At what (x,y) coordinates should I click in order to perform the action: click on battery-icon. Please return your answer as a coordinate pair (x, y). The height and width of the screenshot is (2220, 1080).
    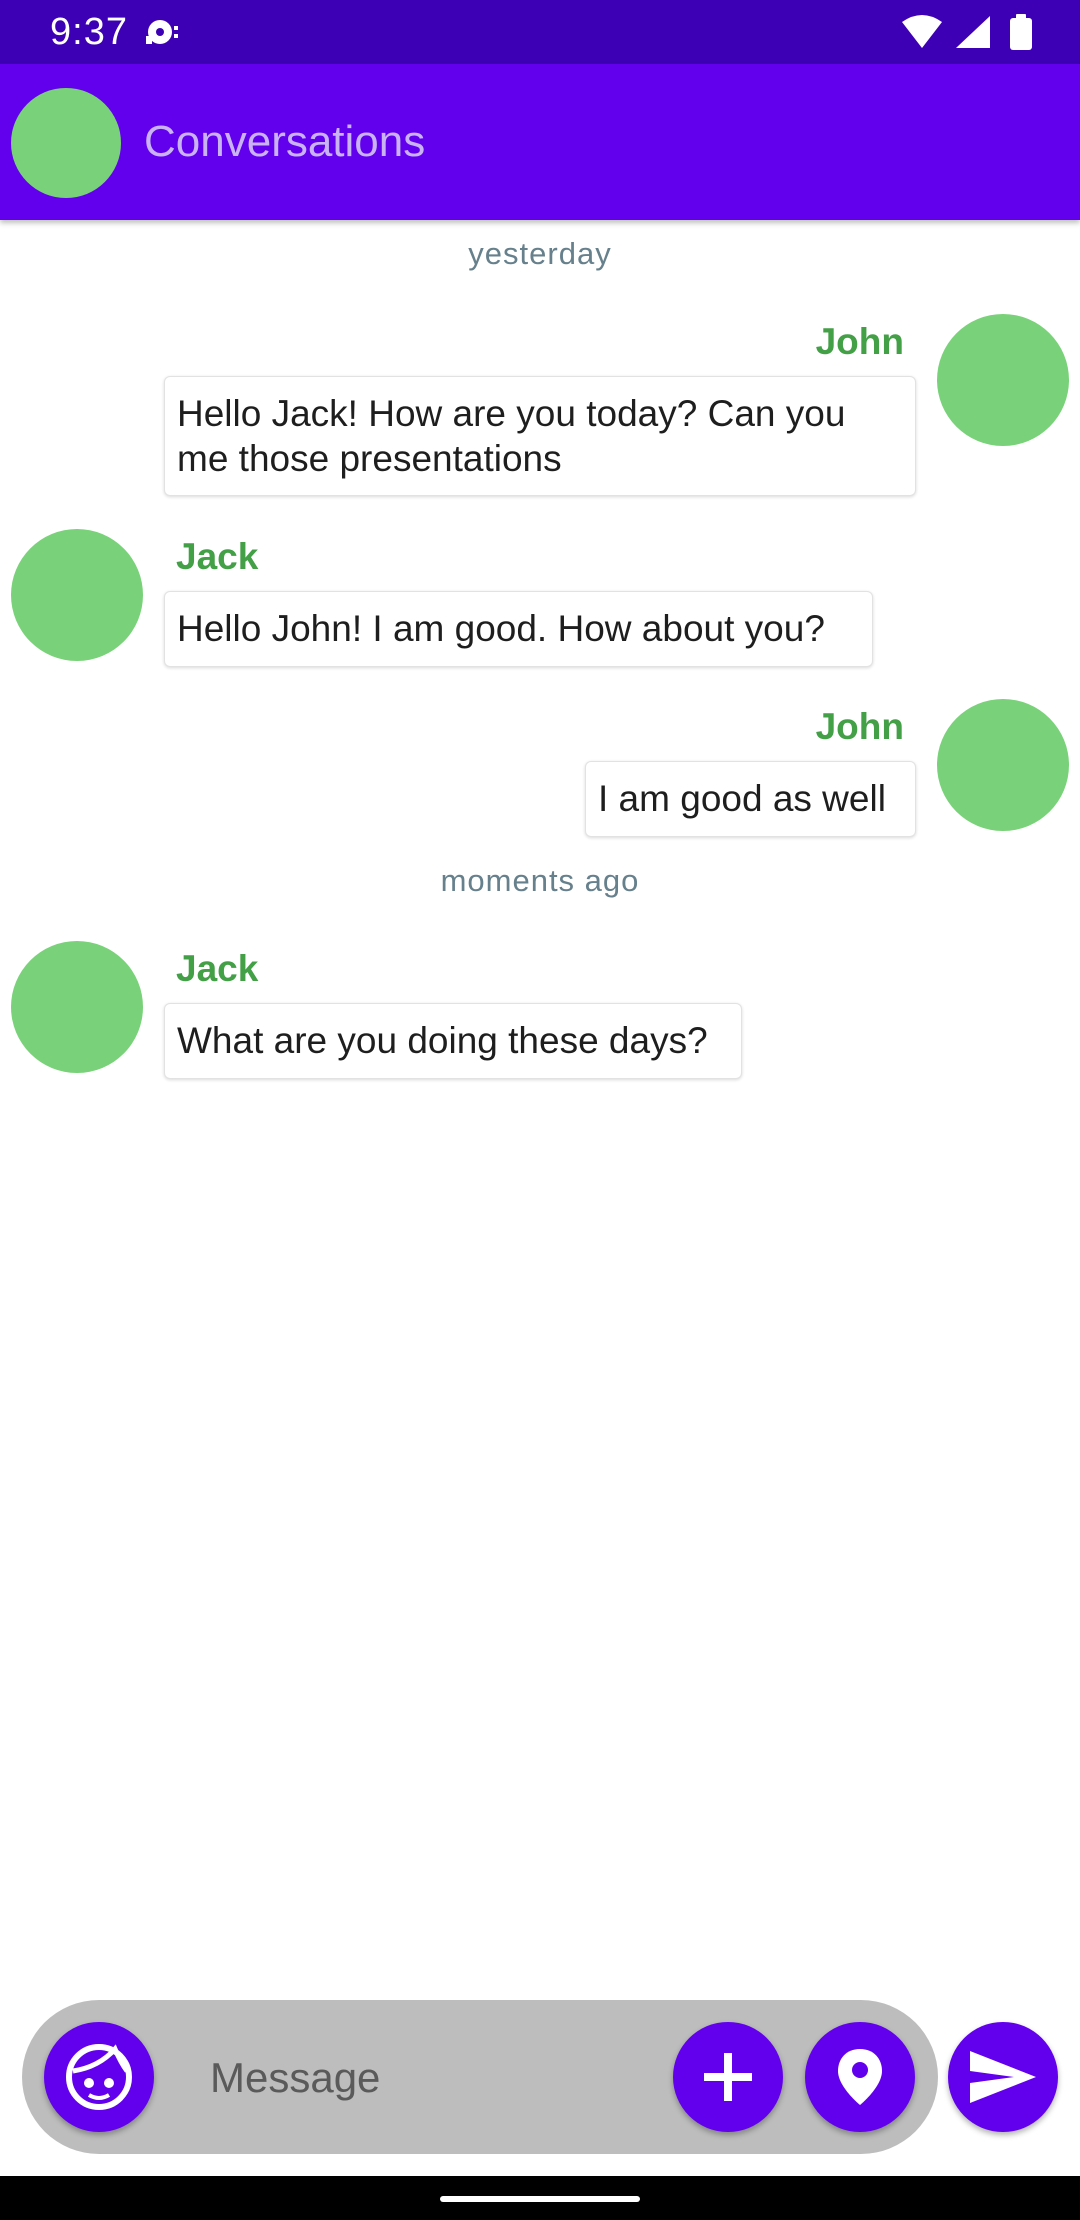
    Looking at the image, I should click on (1021, 32).